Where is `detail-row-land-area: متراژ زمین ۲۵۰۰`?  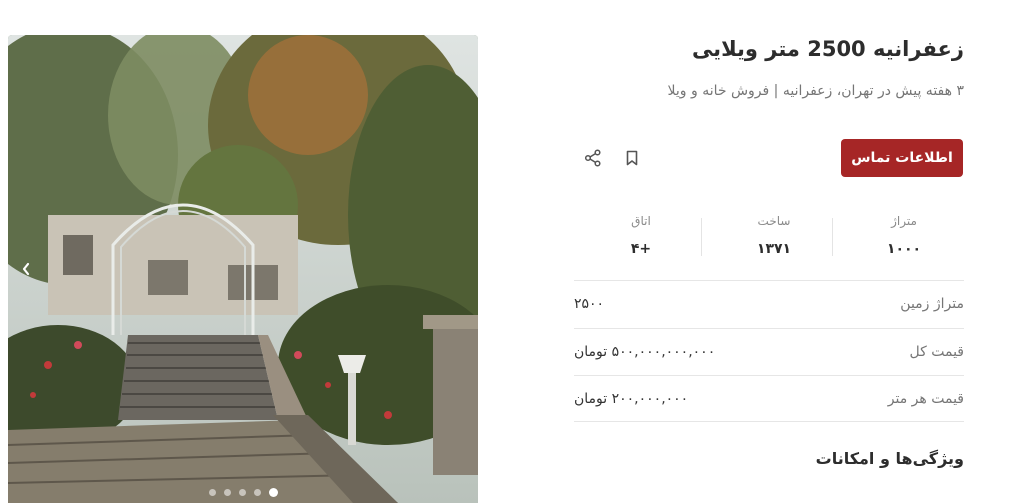
detail-row-land-area: متراژ زمین ۲۵۰۰ is located at coordinates (769, 303).